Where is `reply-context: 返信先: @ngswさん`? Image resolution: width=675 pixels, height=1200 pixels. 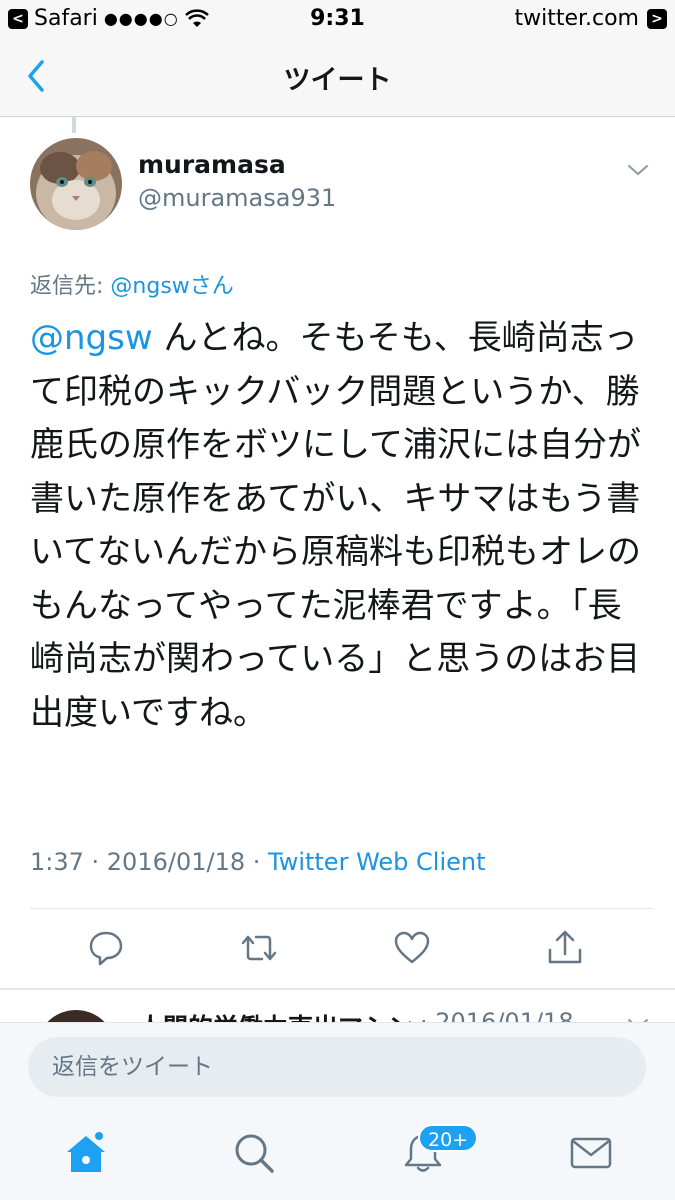
reply-context: 返信先: @ngswさん is located at coordinates (132, 284).